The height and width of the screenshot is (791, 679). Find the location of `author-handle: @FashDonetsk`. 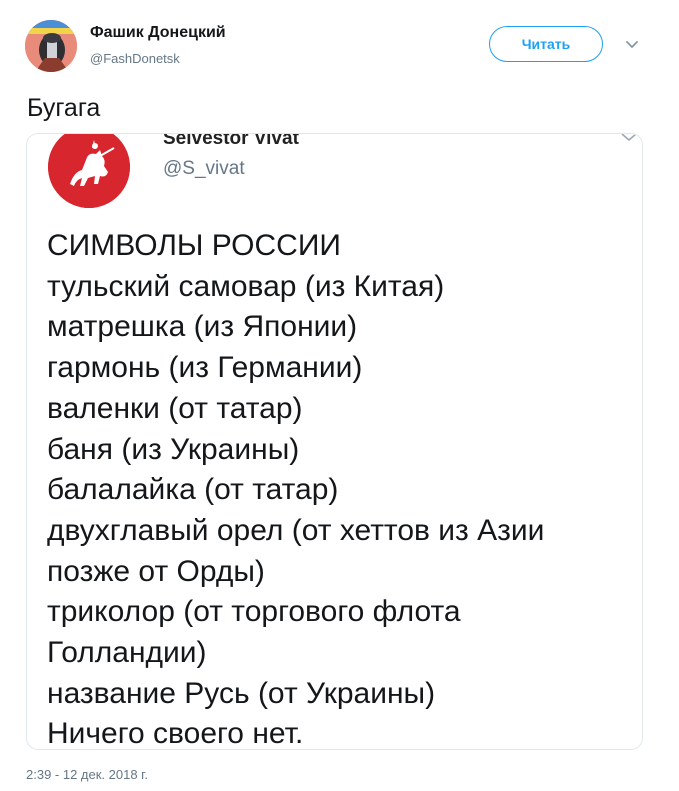

author-handle: @FashDonetsk is located at coordinates (135, 58).